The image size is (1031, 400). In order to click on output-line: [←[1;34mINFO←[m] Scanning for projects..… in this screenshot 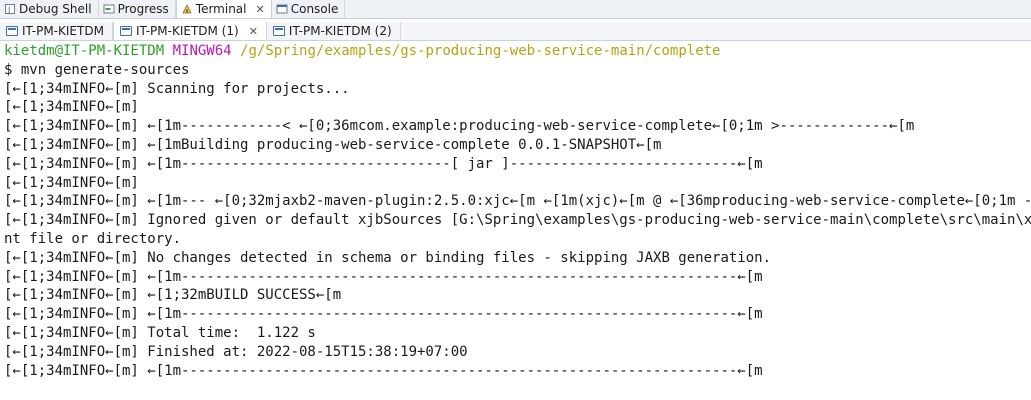, I will do `click(177, 88)`.